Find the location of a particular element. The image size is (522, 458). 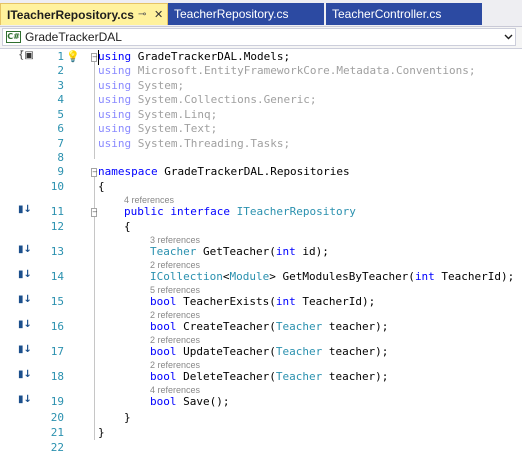

tab-label: ITeacherRepository.cs is located at coordinates (70, 15).